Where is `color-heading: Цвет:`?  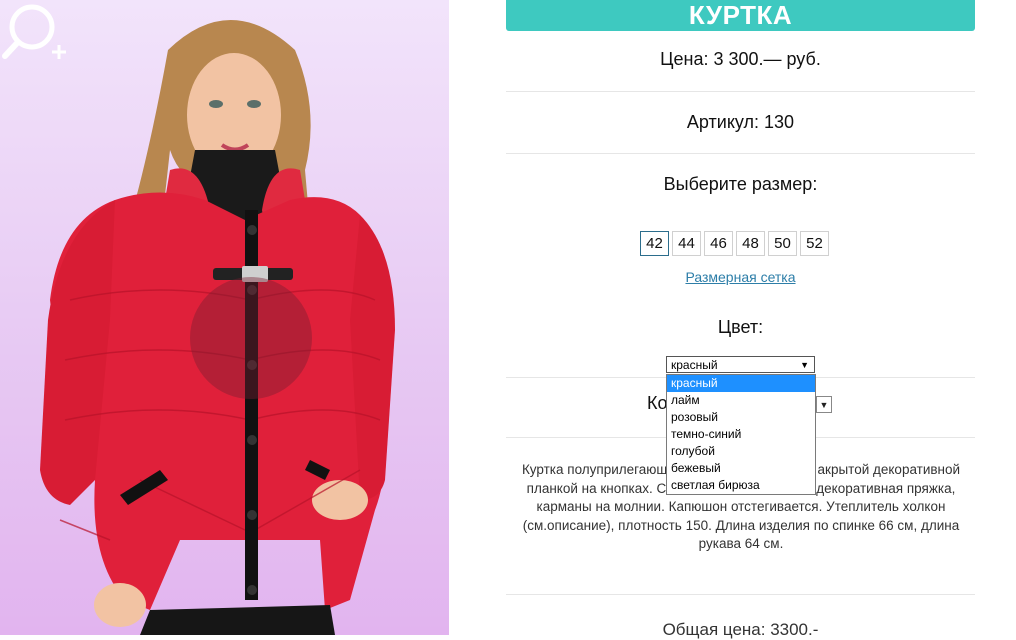 color-heading: Цвет: is located at coordinates (740, 327).